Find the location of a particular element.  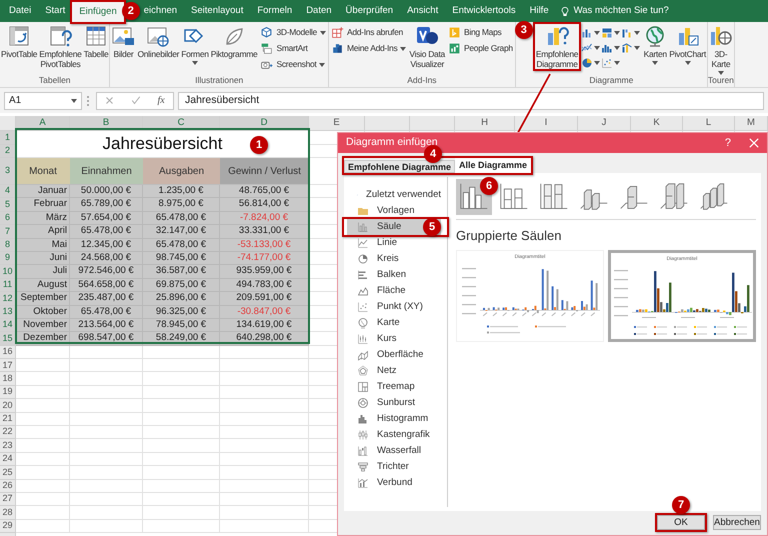

chart-type-item: Kastengrafik is located at coordinates (394, 435).